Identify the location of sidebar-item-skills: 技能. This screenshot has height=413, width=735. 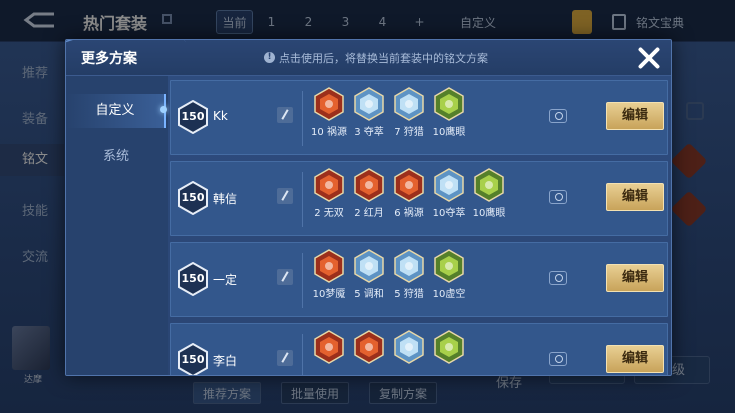
(35, 209).